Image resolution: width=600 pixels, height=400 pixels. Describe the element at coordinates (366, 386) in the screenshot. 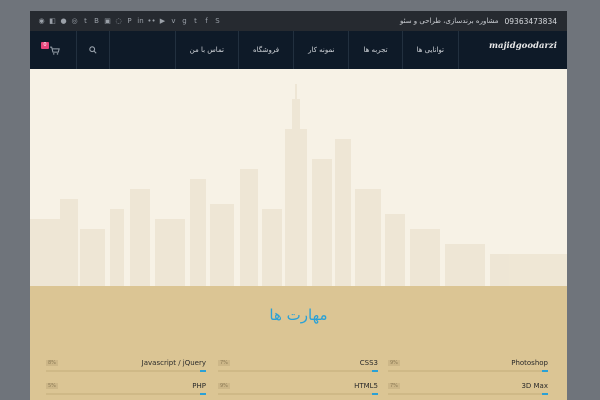

I see `skill-name: HTML5` at that location.